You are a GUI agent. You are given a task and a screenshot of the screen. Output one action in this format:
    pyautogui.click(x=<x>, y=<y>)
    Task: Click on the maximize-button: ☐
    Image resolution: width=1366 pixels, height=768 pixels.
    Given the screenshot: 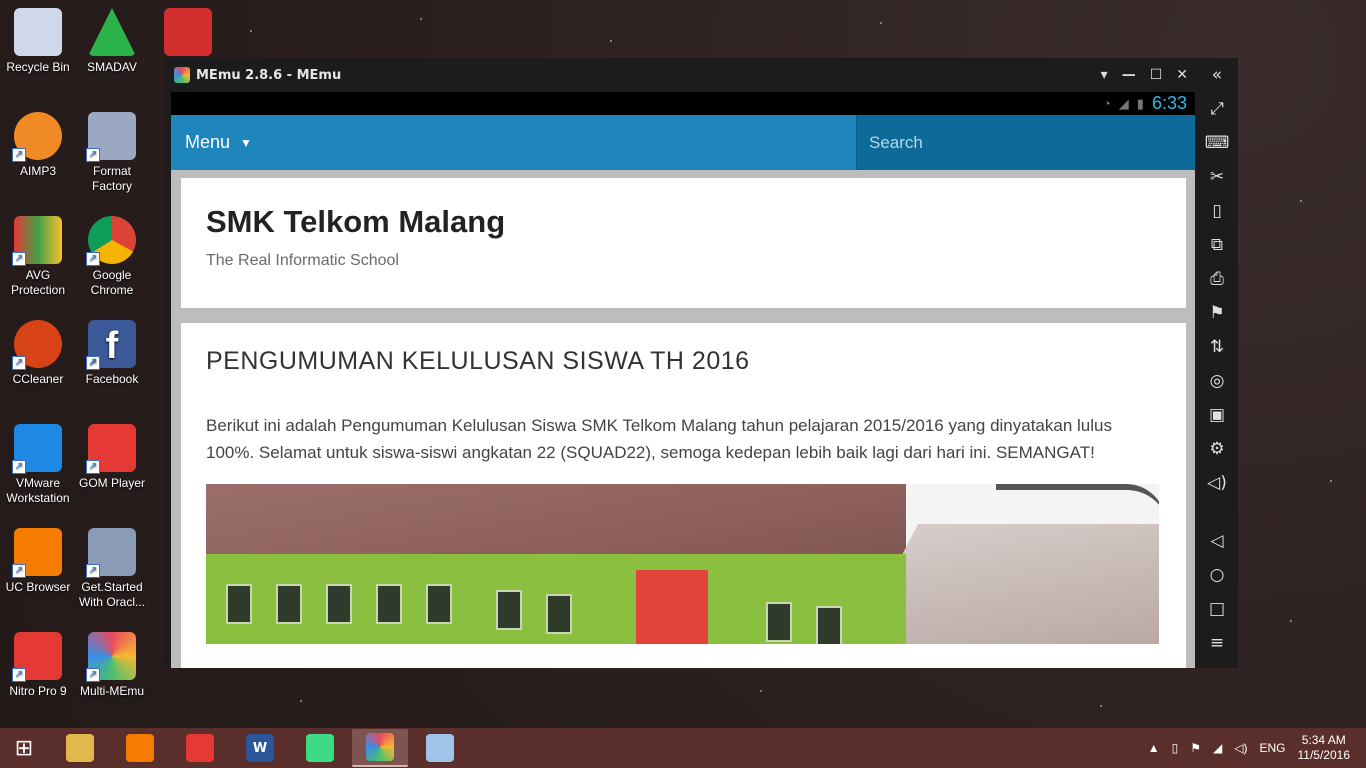 What is the action you would take?
    pyautogui.click(x=1156, y=75)
    